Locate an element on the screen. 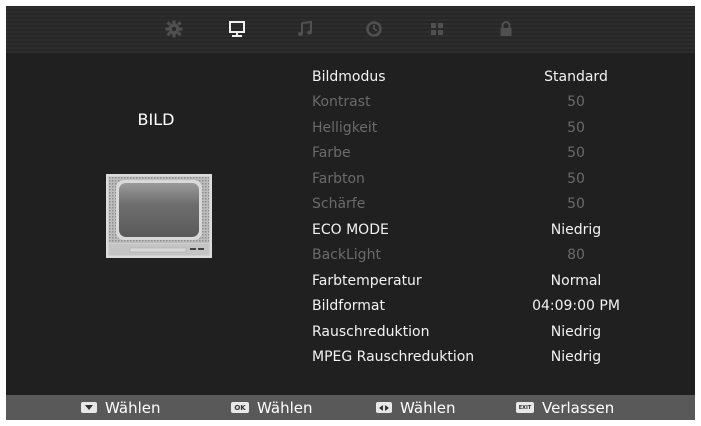  hint-select-leftright: Wählen is located at coordinates (415, 407).